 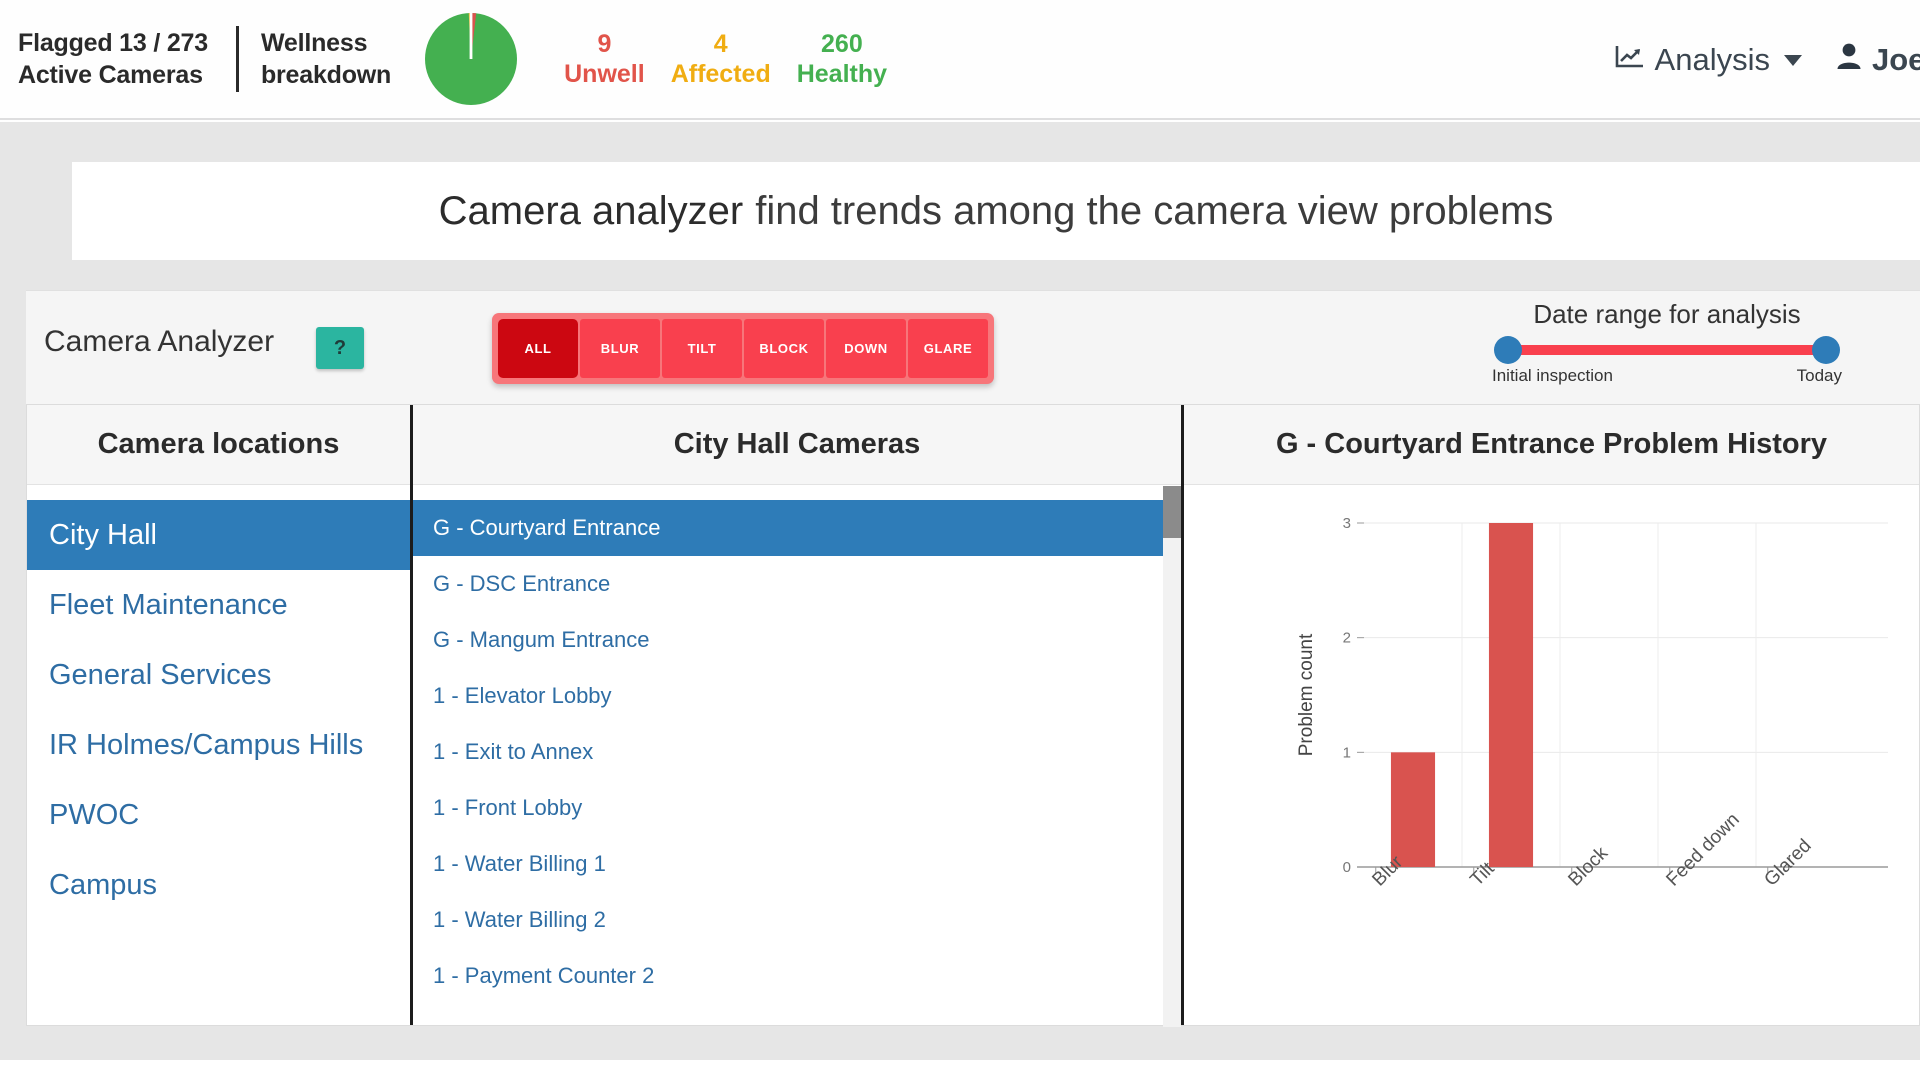 I want to click on filter-button-all: ALL, so click(x=538, y=348).